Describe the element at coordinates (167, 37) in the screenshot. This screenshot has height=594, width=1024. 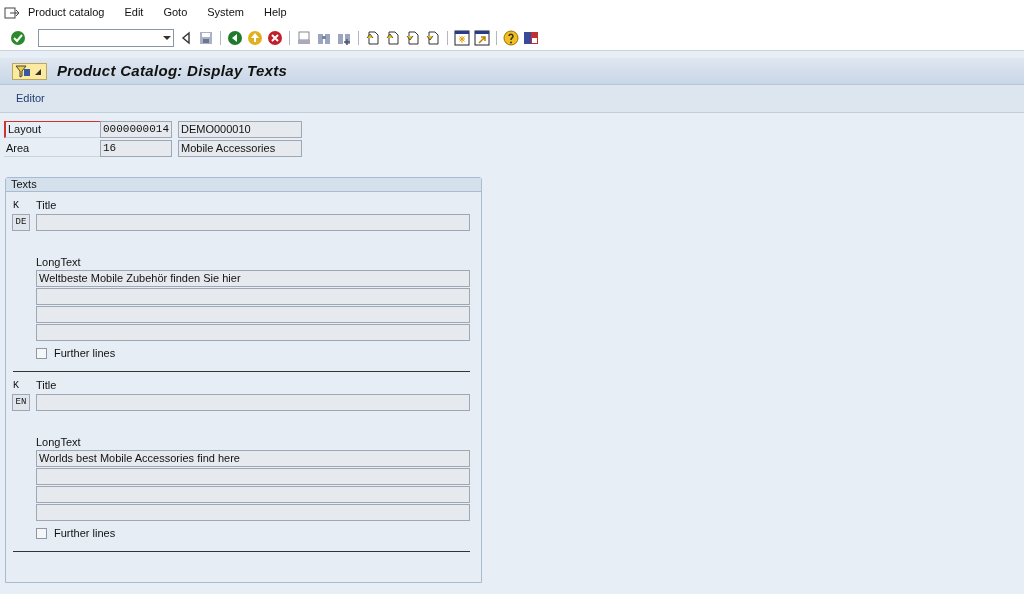
I see `dropdown-icon` at that location.